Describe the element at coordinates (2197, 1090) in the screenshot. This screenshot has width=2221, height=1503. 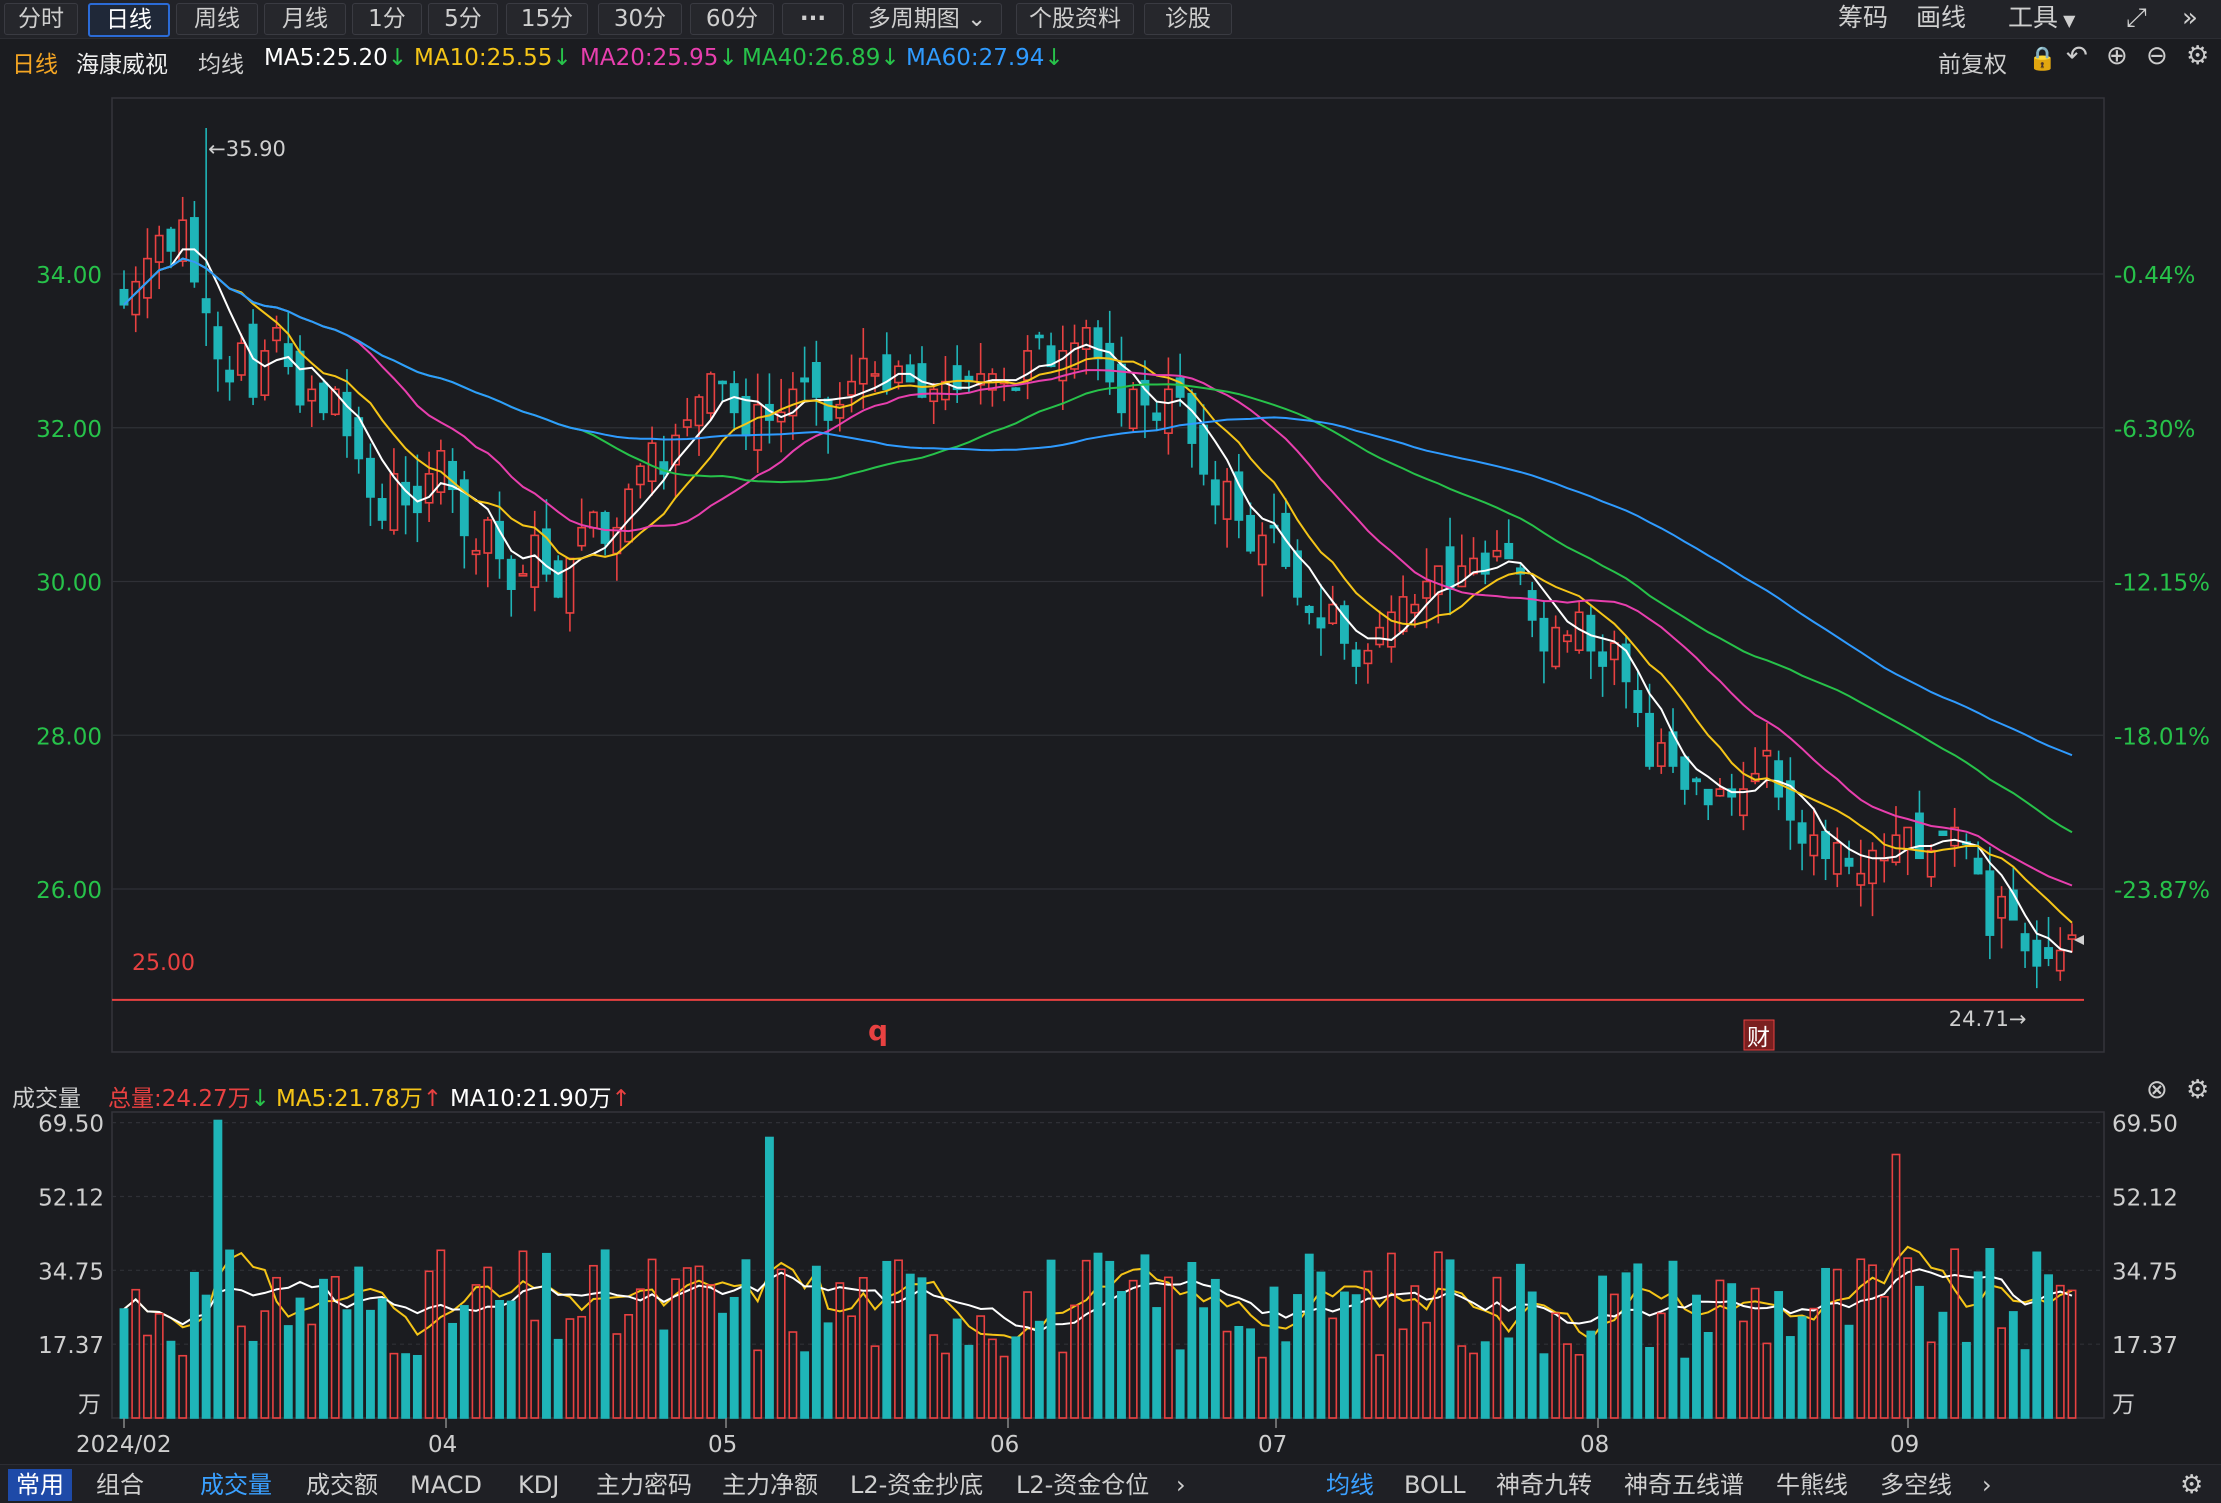
I see `volume-settings-gear-icon: ⚙` at that location.